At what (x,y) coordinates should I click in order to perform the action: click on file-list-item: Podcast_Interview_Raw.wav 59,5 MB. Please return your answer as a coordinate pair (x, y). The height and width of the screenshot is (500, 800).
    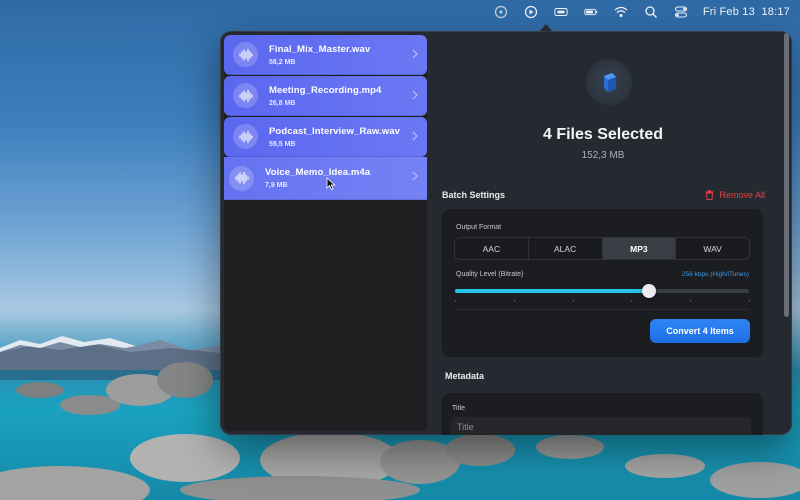
    Looking at the image, I should click on (325, 137).